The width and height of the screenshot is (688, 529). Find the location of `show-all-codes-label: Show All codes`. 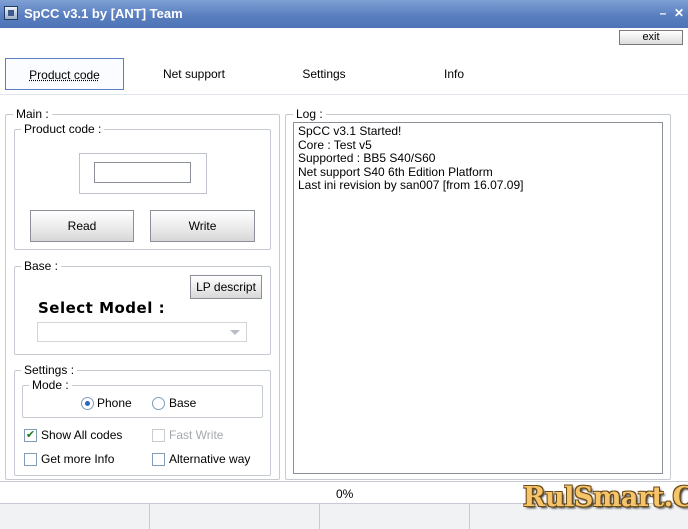

show-all-codes-label: Show All codes is located at coordinates (81, 435).